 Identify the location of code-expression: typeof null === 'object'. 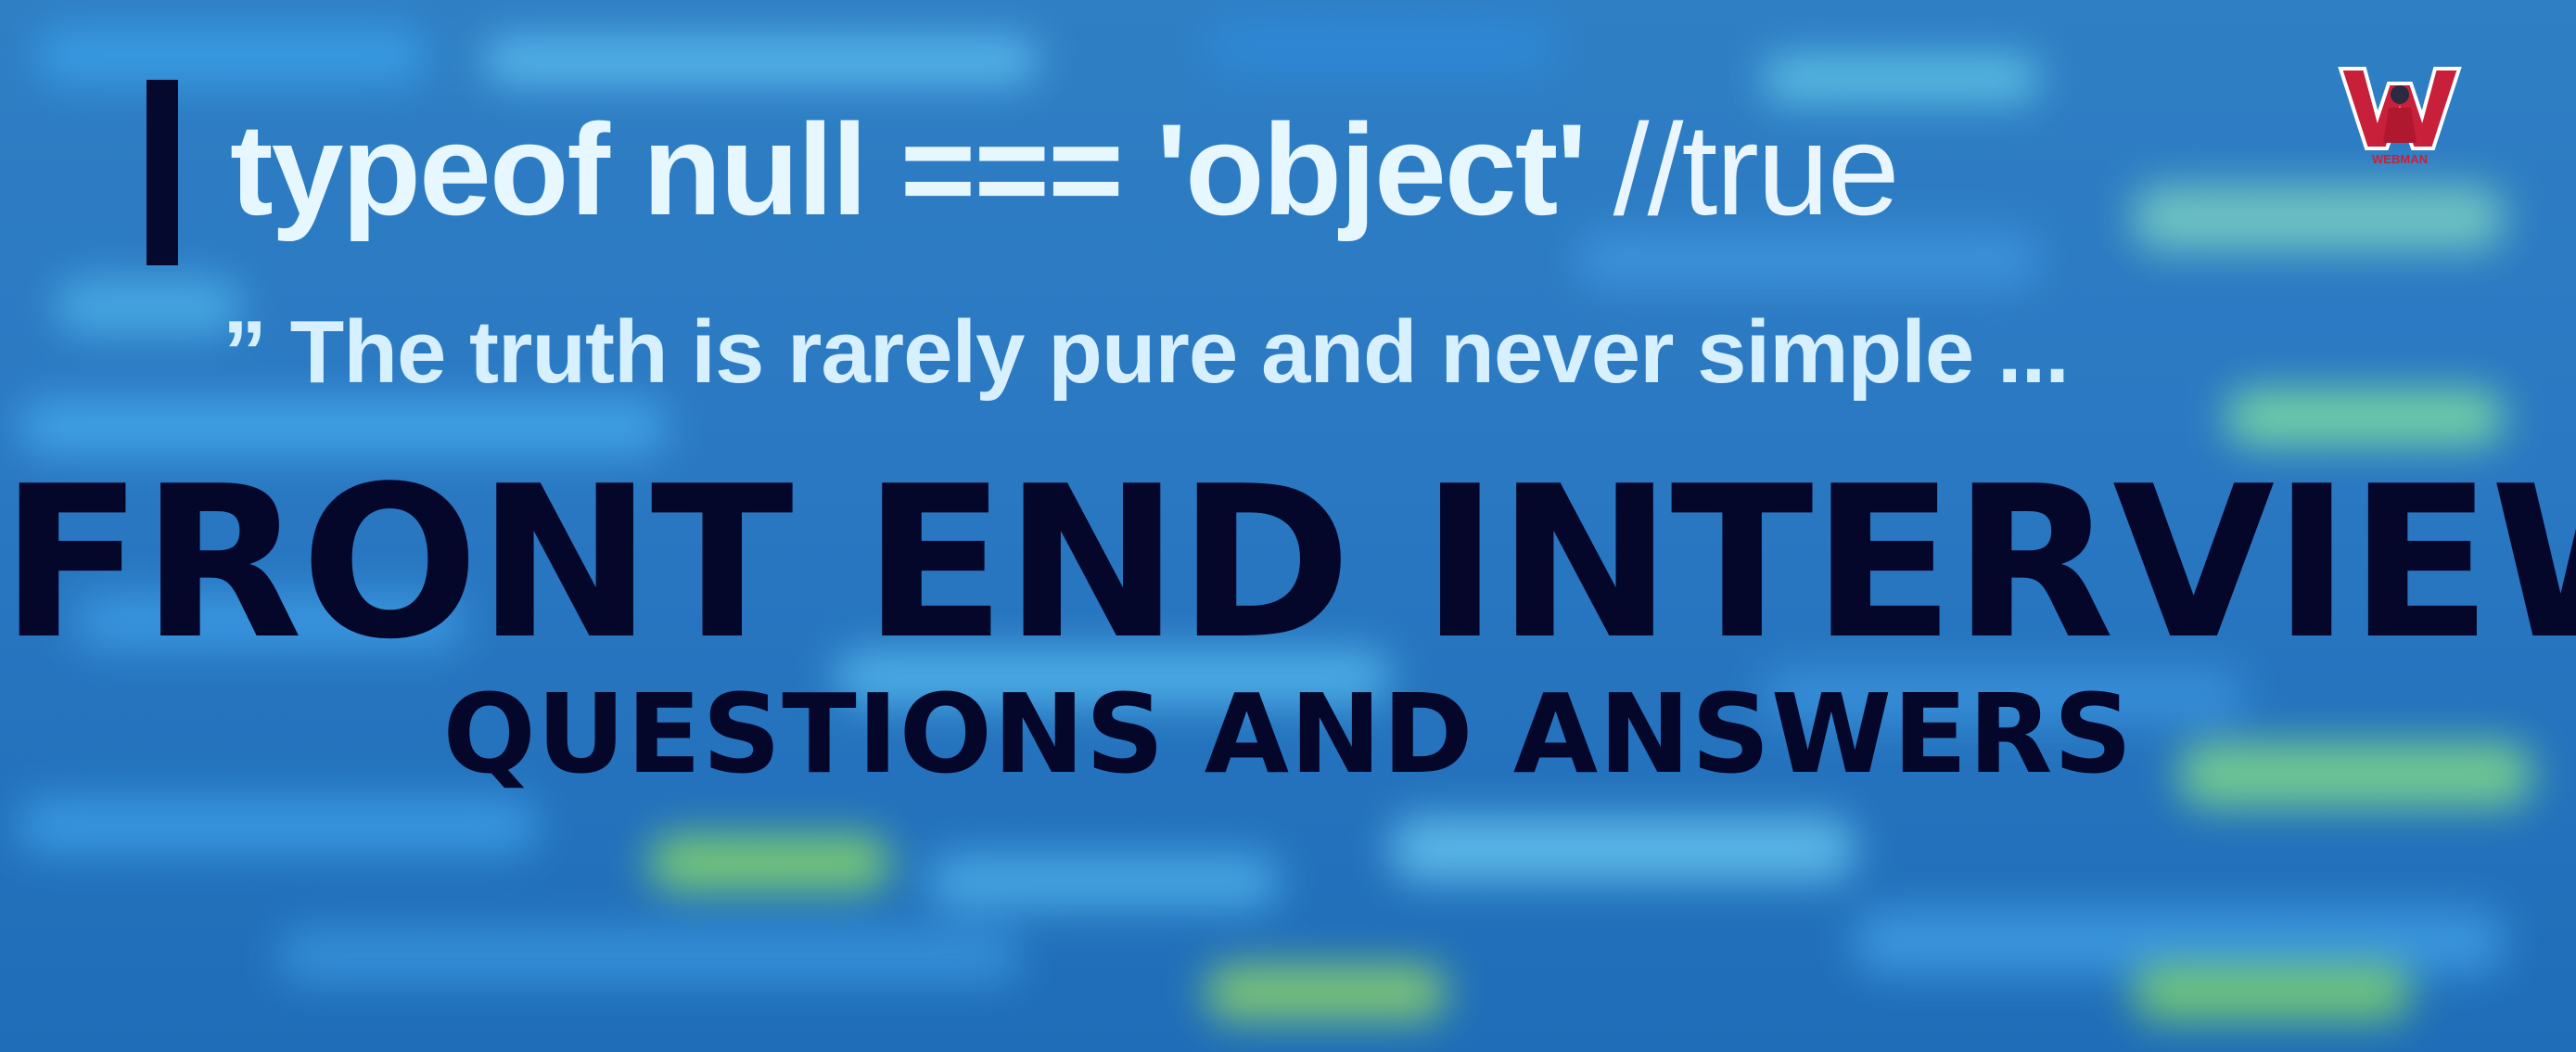
(909, 169).